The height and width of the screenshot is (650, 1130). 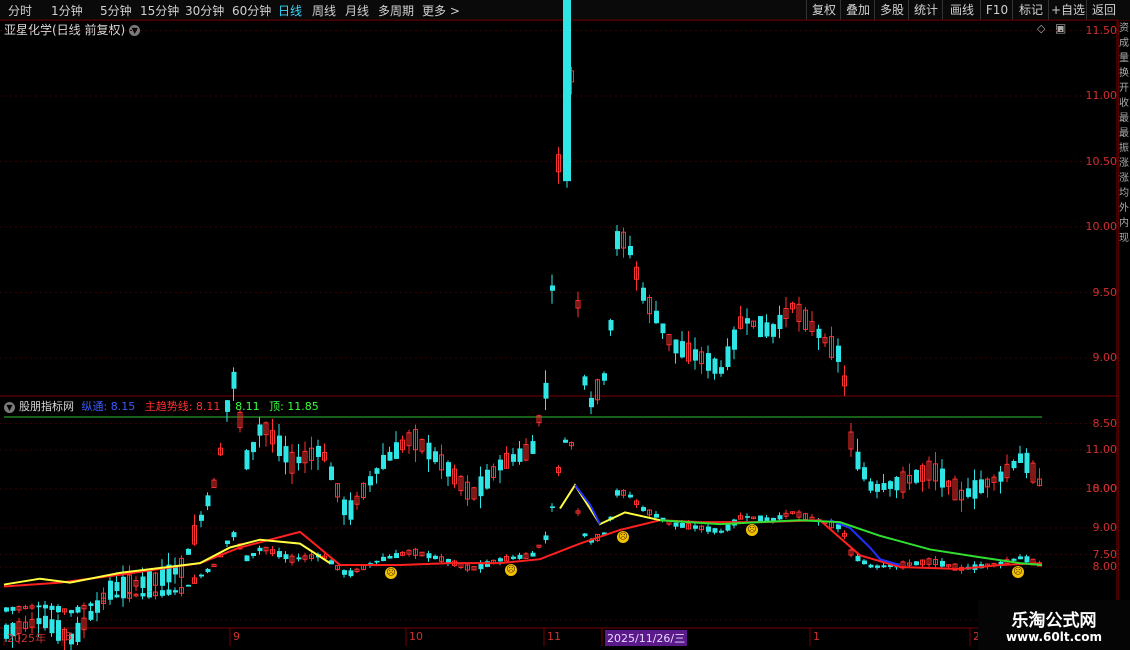 What do you see at coordinates (1101, 488) in the screenshot?
I see `indicator-axis-label: 10.00` at bounding box center [1101, 488].